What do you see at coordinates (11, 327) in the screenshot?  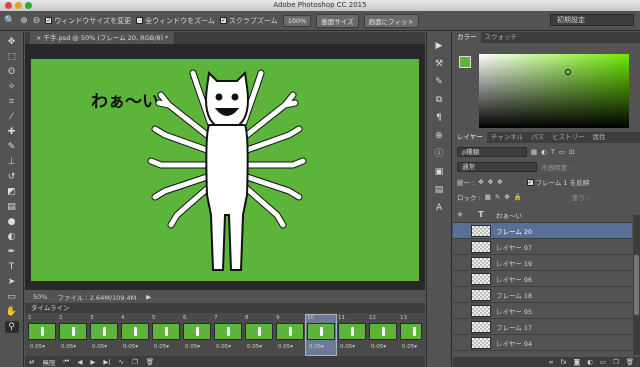 I see `zoom-tool-sidebar-icon: ⚲` at bounding box center [11, 327].